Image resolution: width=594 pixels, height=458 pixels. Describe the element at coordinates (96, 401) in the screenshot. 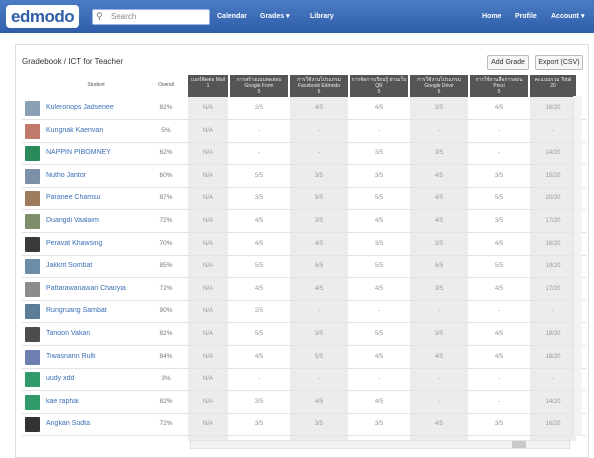

I see `student-name-link: kae raphai` at that location.